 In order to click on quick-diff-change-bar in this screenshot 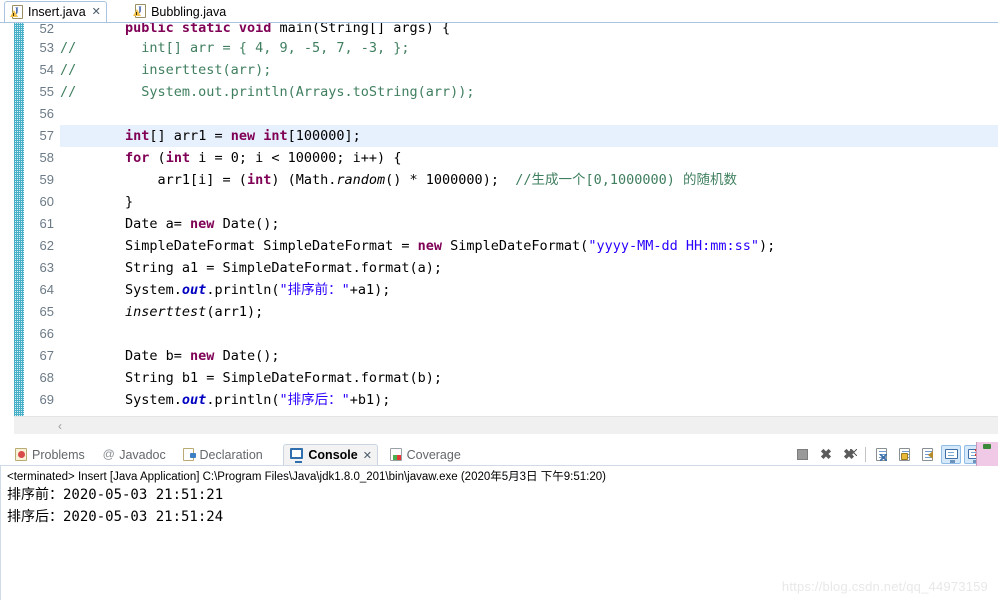, I will do `click(19, 228)`.